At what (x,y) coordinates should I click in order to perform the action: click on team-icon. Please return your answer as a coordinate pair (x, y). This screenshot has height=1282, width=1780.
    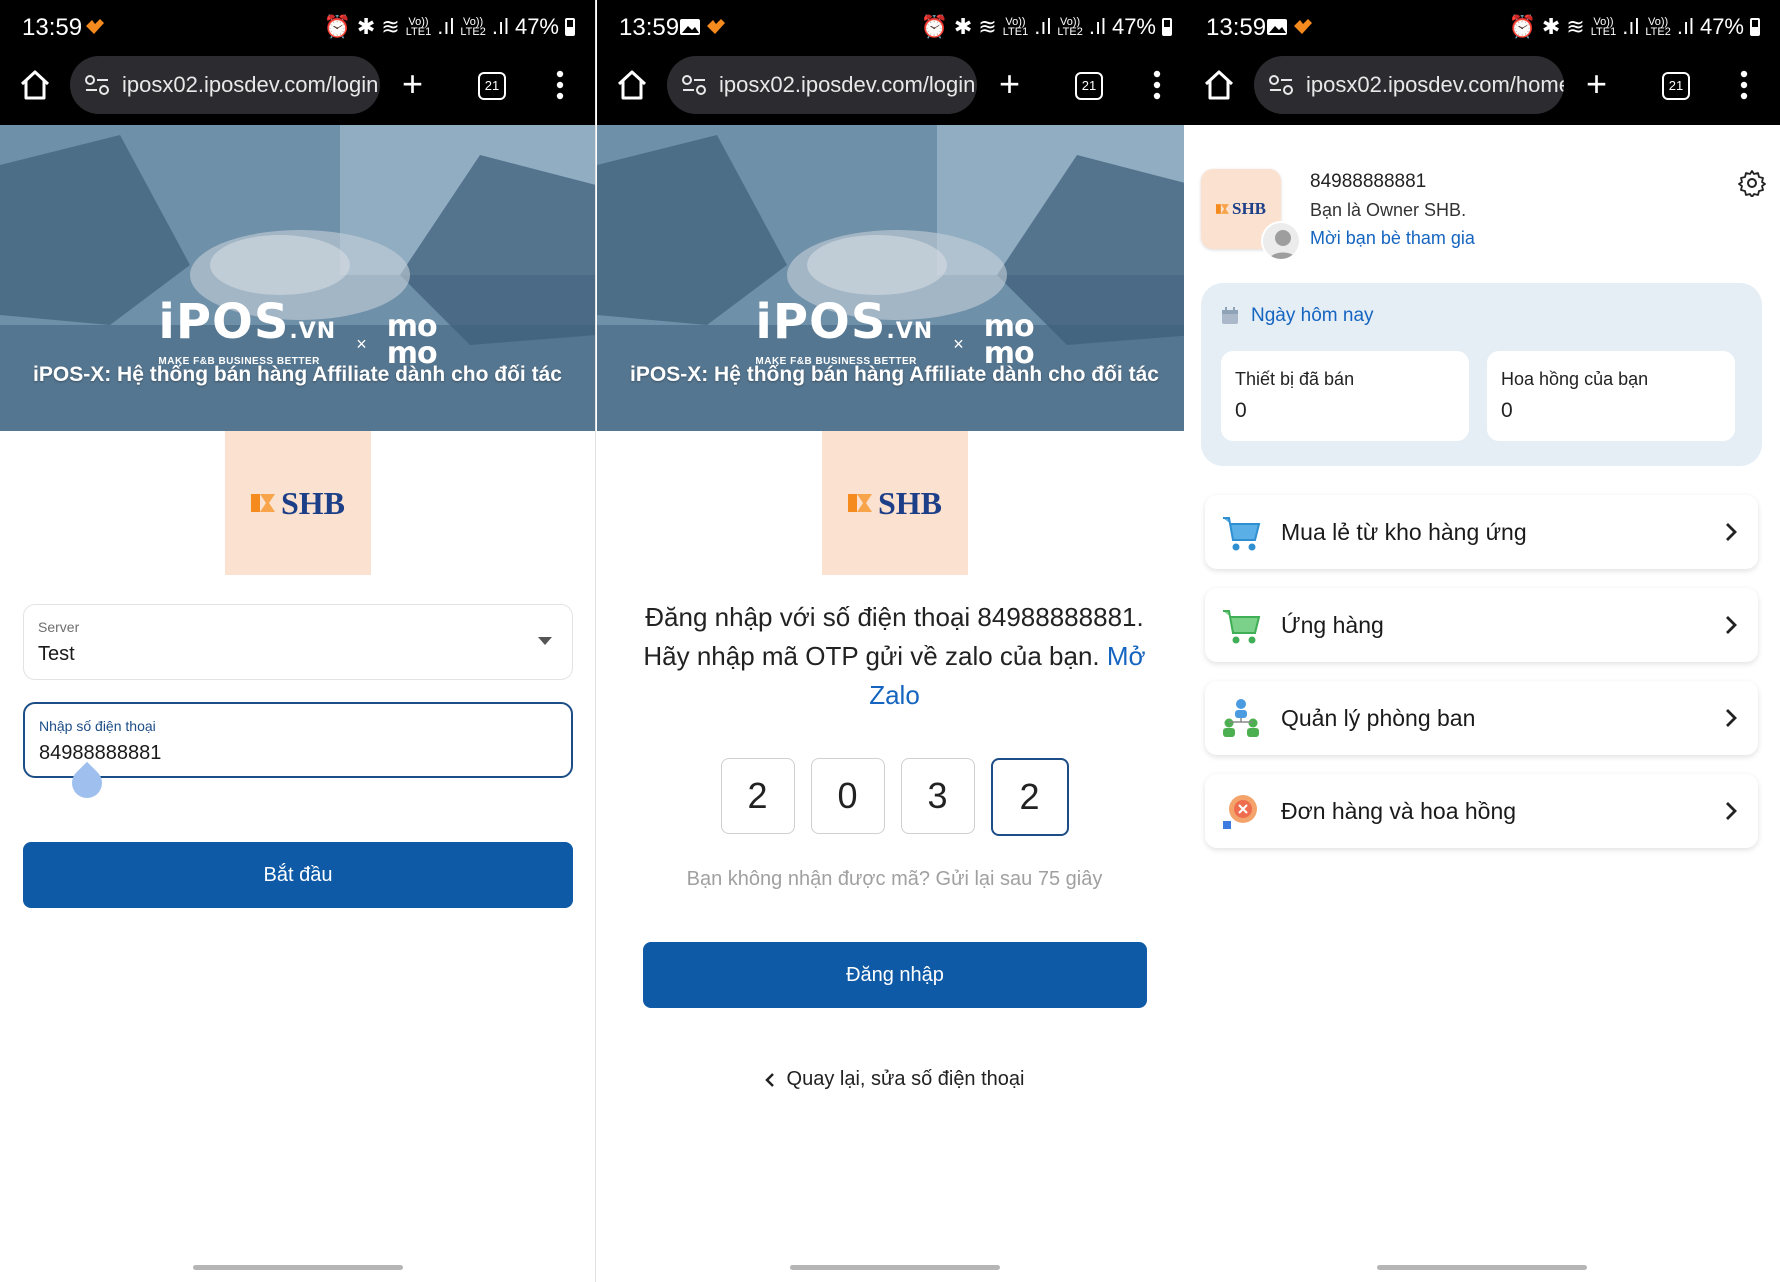
    Looking at the image, I should click on (1241, 718).